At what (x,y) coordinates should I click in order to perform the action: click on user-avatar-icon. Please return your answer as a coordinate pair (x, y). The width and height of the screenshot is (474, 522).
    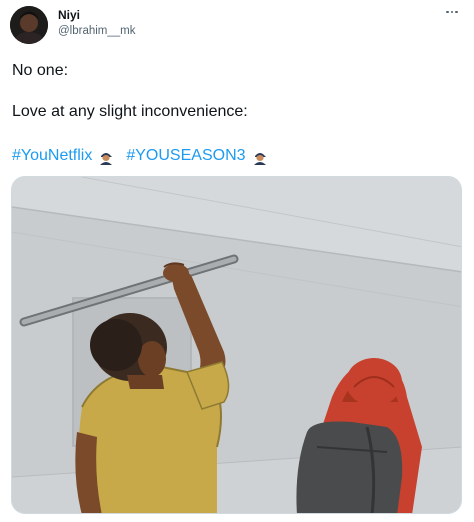
    Looking at the image, I should click on (29, 25).